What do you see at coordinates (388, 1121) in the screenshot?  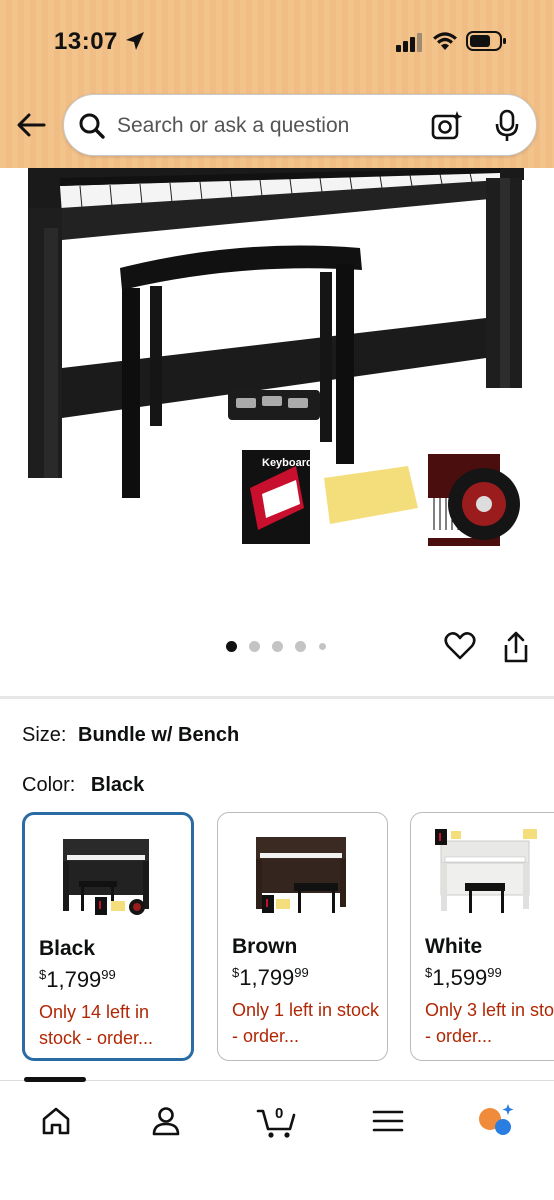 I see `menu-icon` at bounding box center [388, 1121].